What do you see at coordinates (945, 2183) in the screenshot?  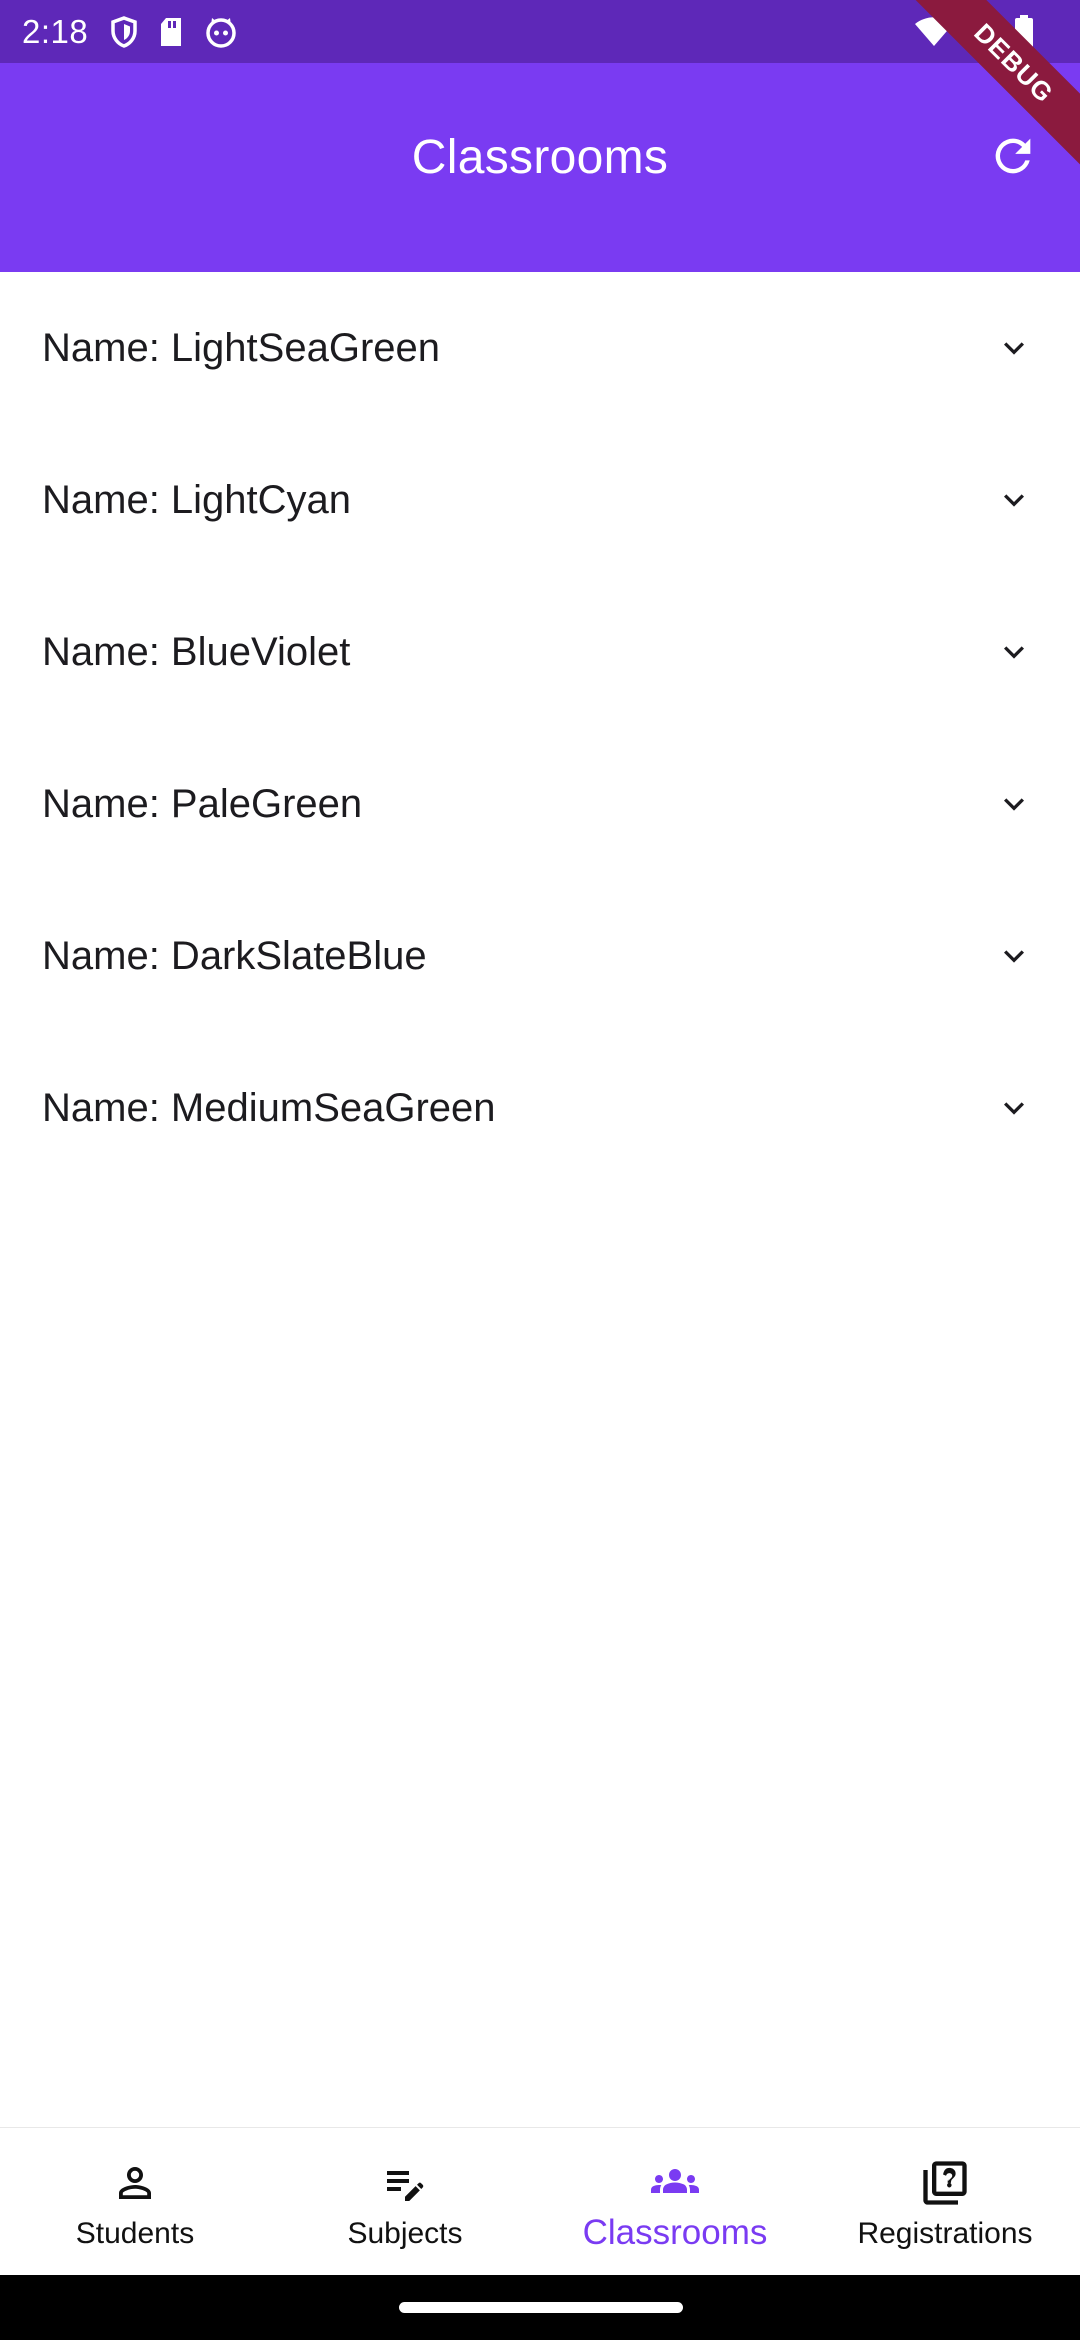 I see `quiz-icon` at bounding box center [945, 2183].